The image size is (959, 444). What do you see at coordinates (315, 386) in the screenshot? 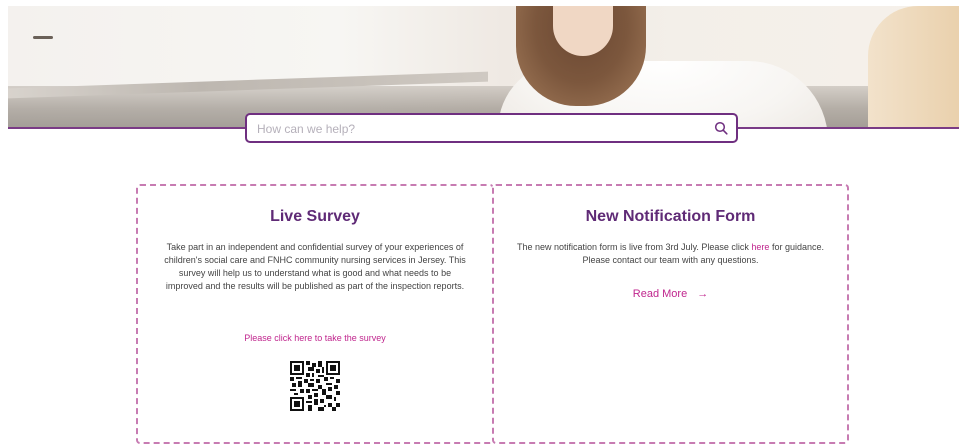
I see `qr-code-image` at bounding box center [315, 386].